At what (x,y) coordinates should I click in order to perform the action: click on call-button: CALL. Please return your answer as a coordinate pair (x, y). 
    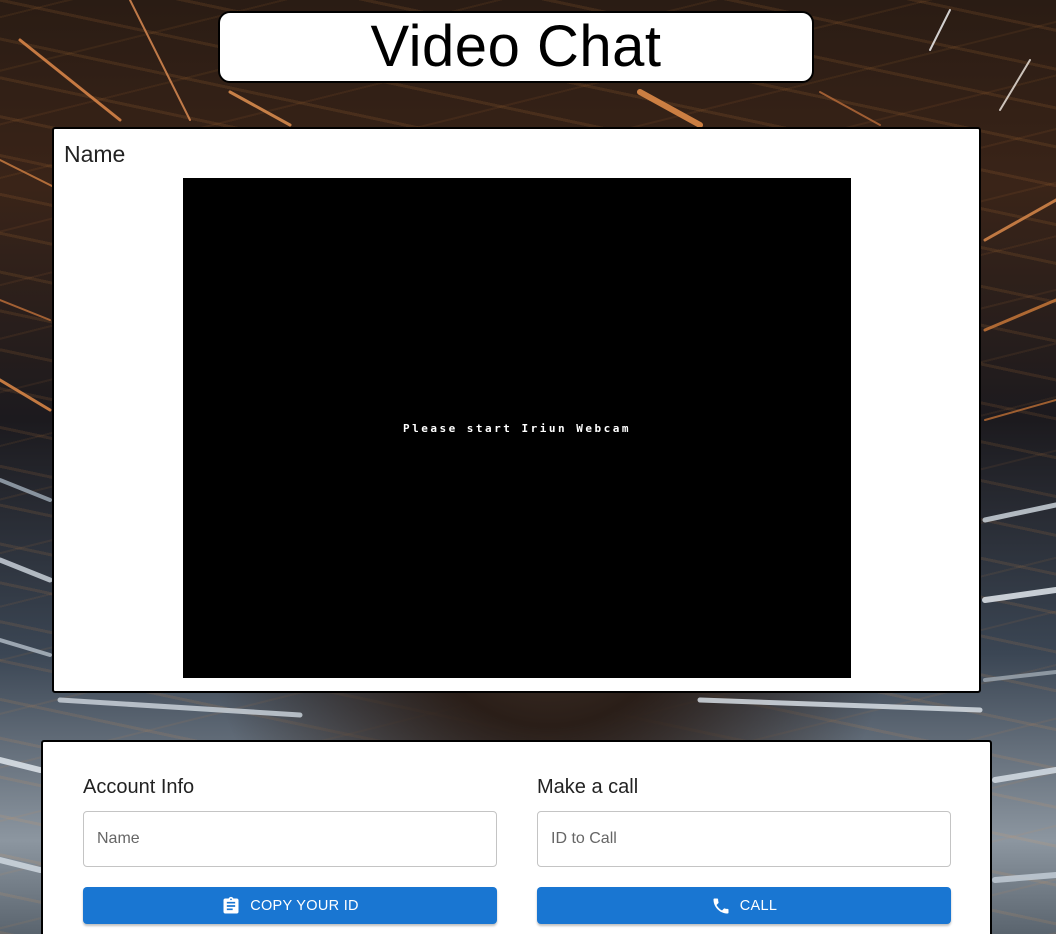
    Looking at the image, I should click on (744, 905).